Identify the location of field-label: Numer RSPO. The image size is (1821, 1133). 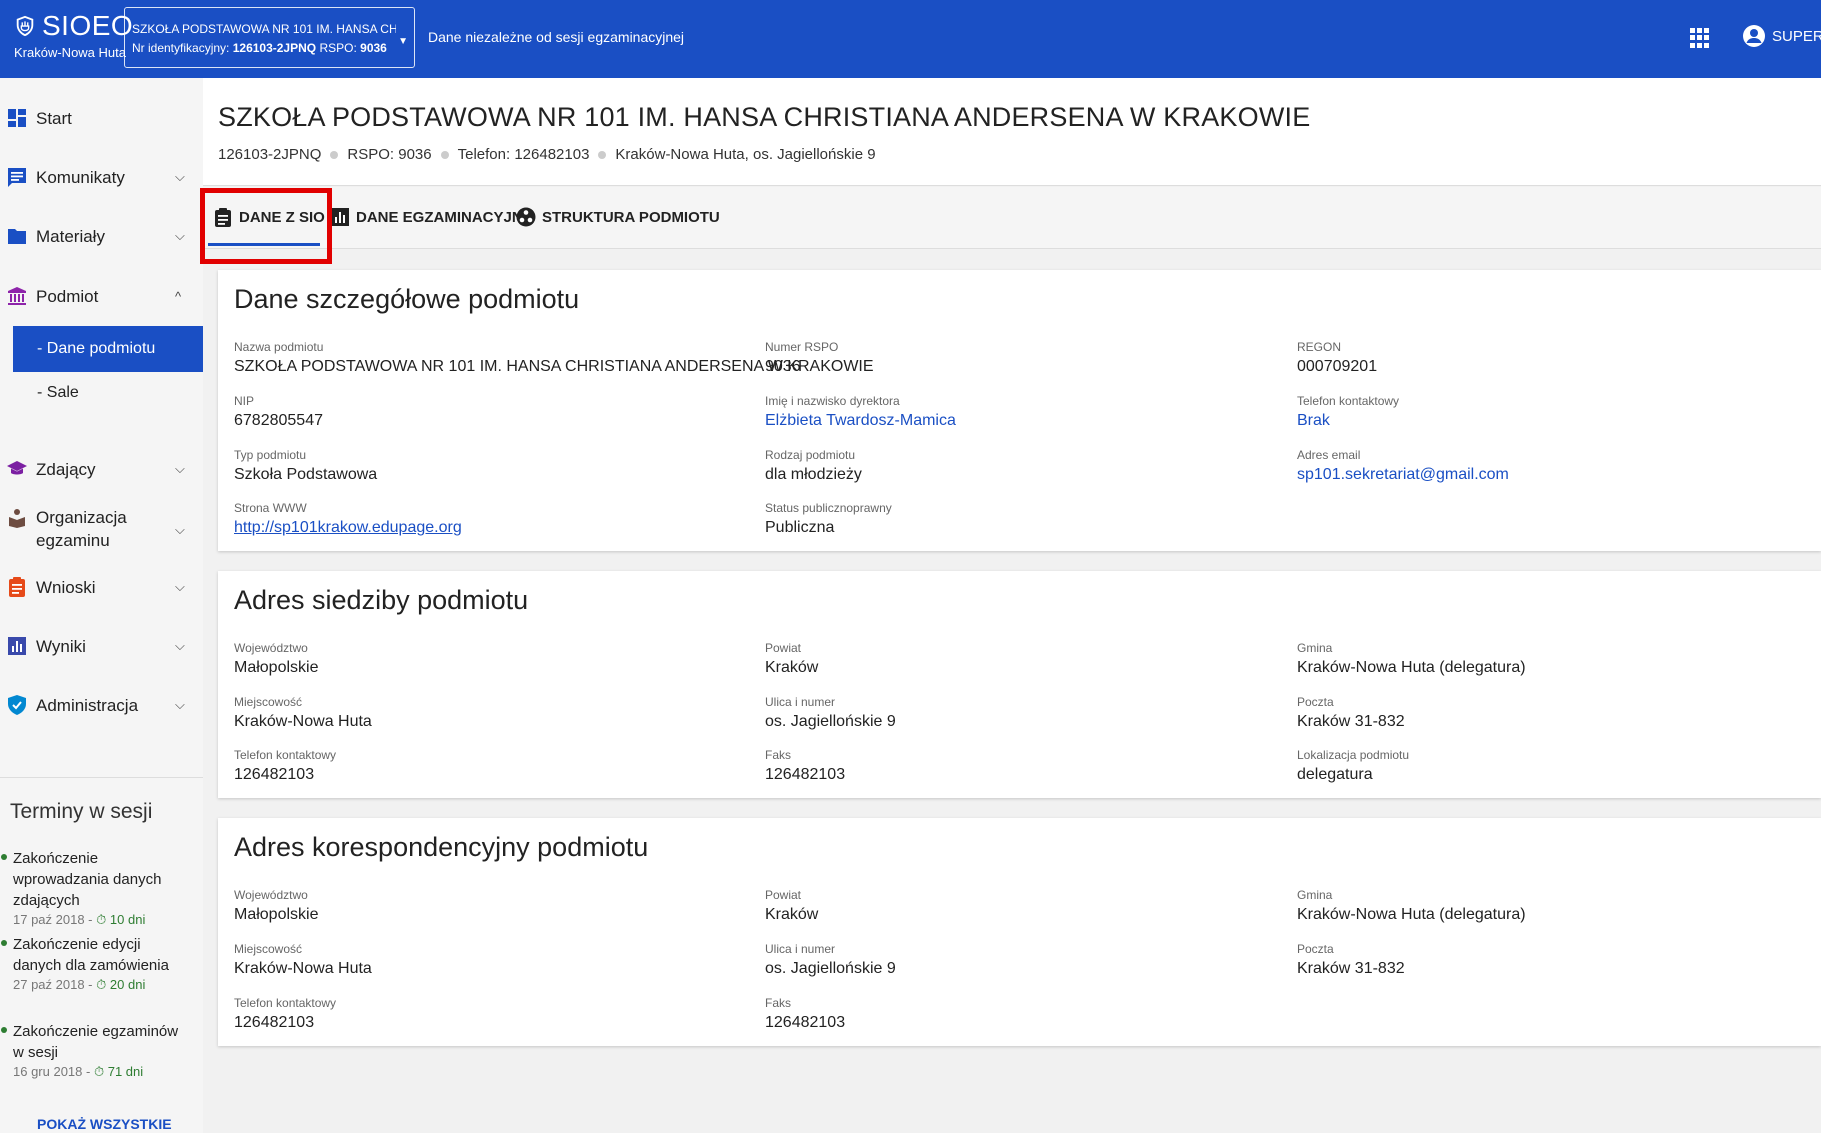
(802, 347).